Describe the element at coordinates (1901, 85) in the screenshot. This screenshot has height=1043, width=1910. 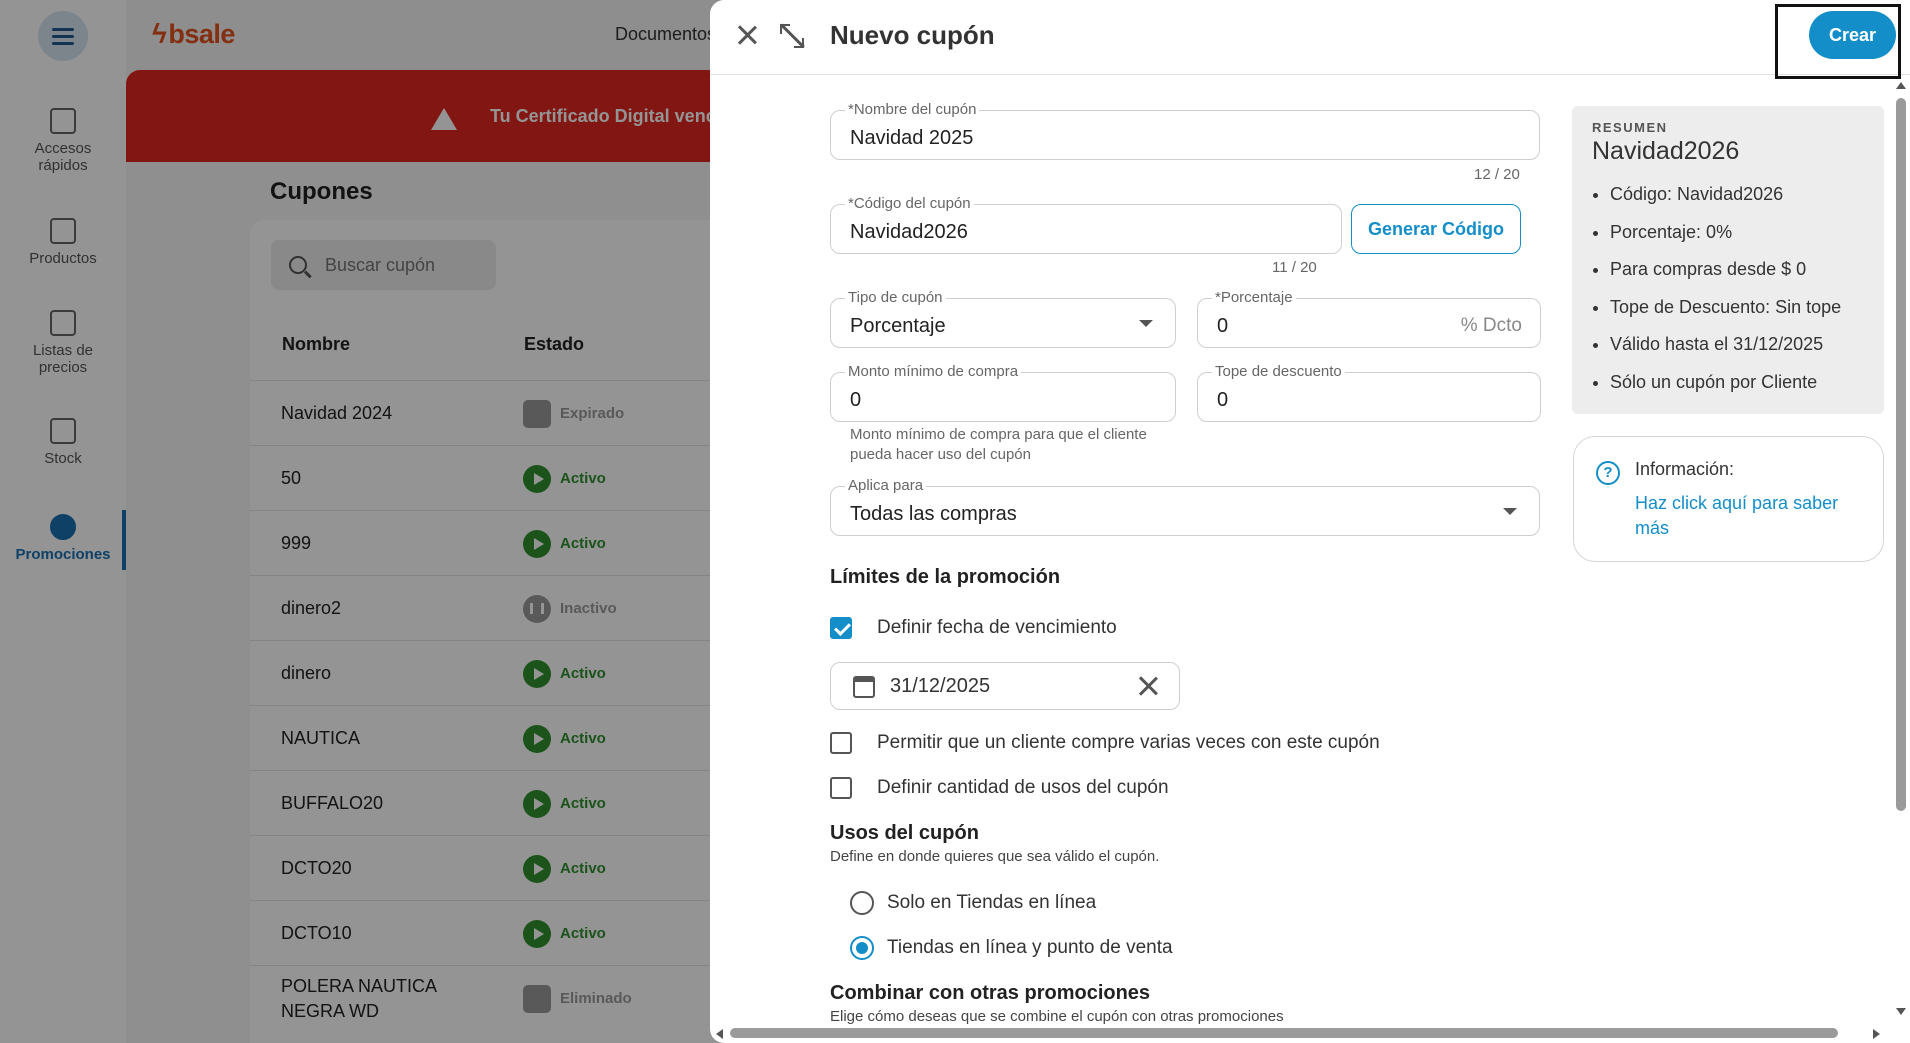
I see `scroll-up-arrow-icon` at that location.